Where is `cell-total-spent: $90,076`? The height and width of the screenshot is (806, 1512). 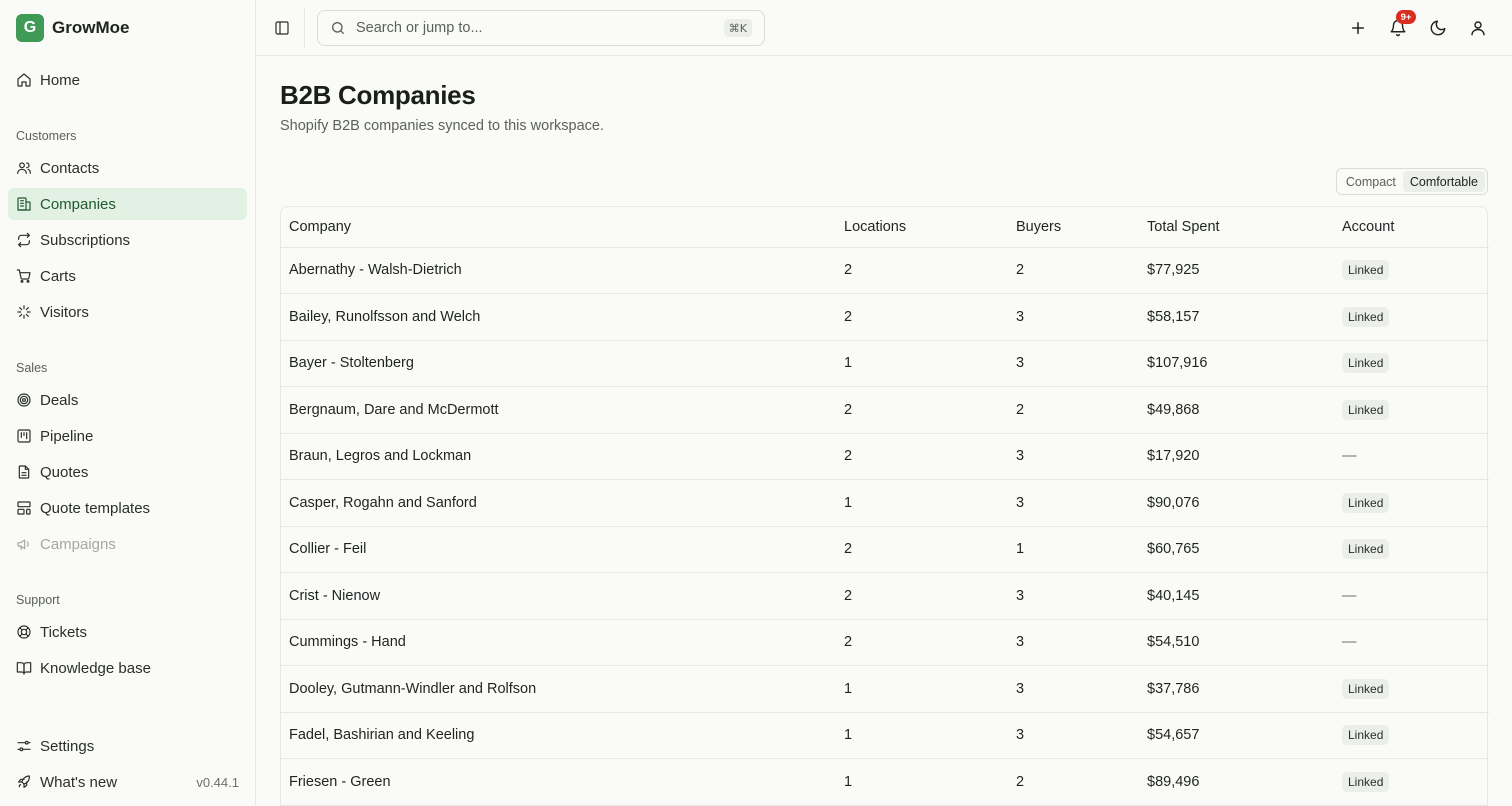
cell-total-spent: $90,076 is located at coordinates (1236, 503).